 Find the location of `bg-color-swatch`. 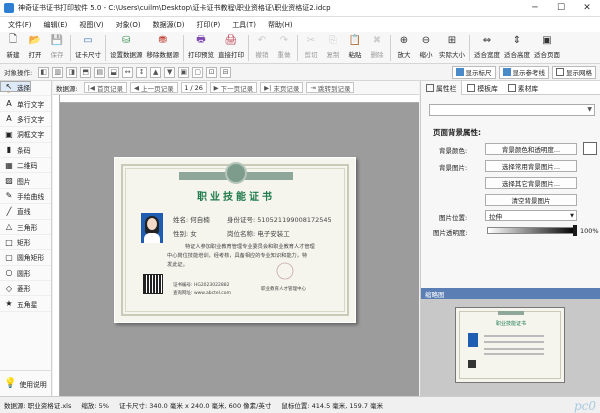

bg-color-swatch is located at coordinates (590, 148).